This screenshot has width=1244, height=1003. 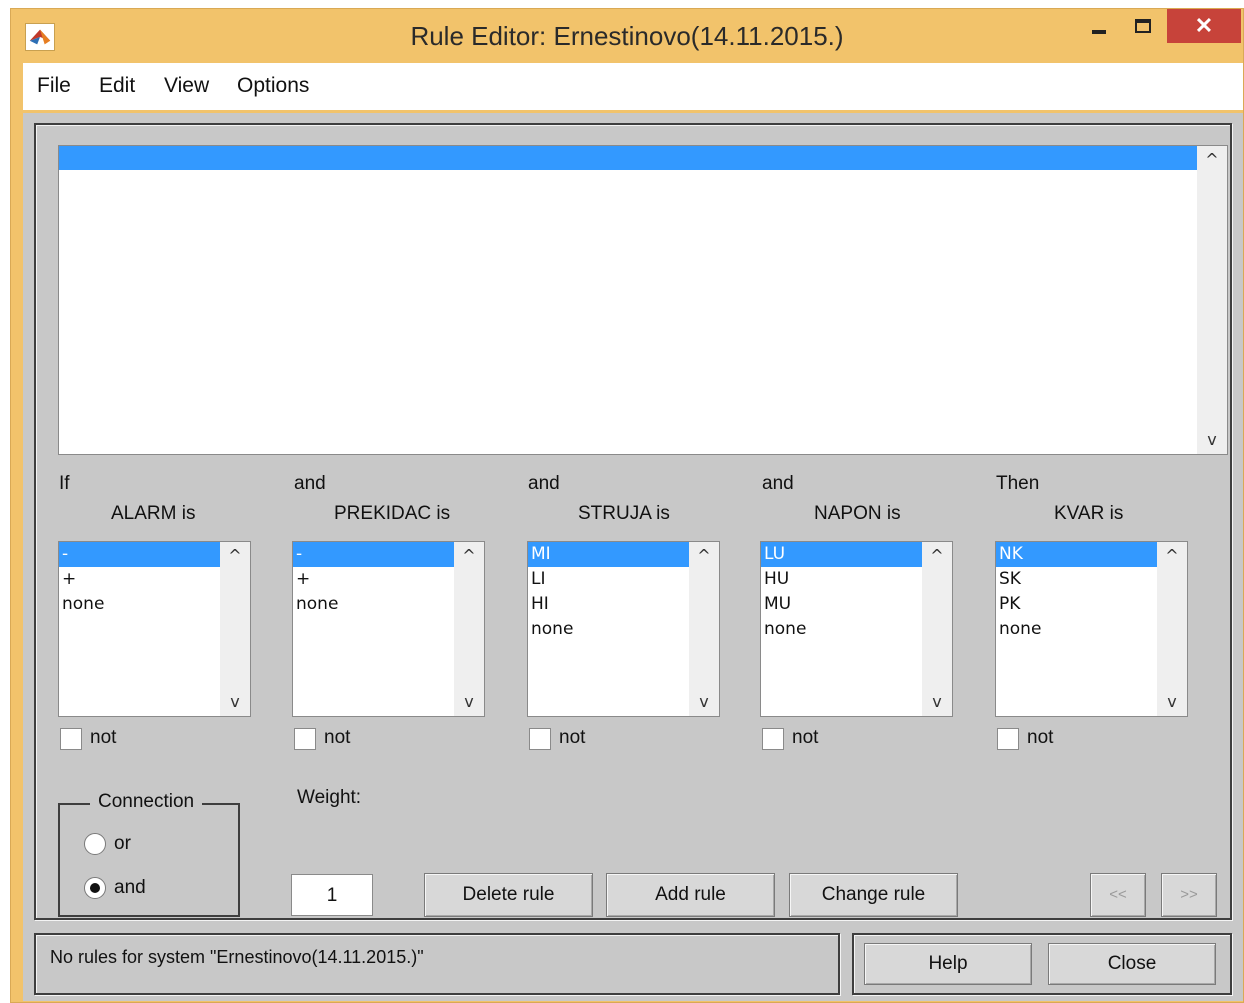 What do you see at coordinates (329, 797) in the screenshot?
I see `weight-label: Weight:` at bounding box center [329, 797].